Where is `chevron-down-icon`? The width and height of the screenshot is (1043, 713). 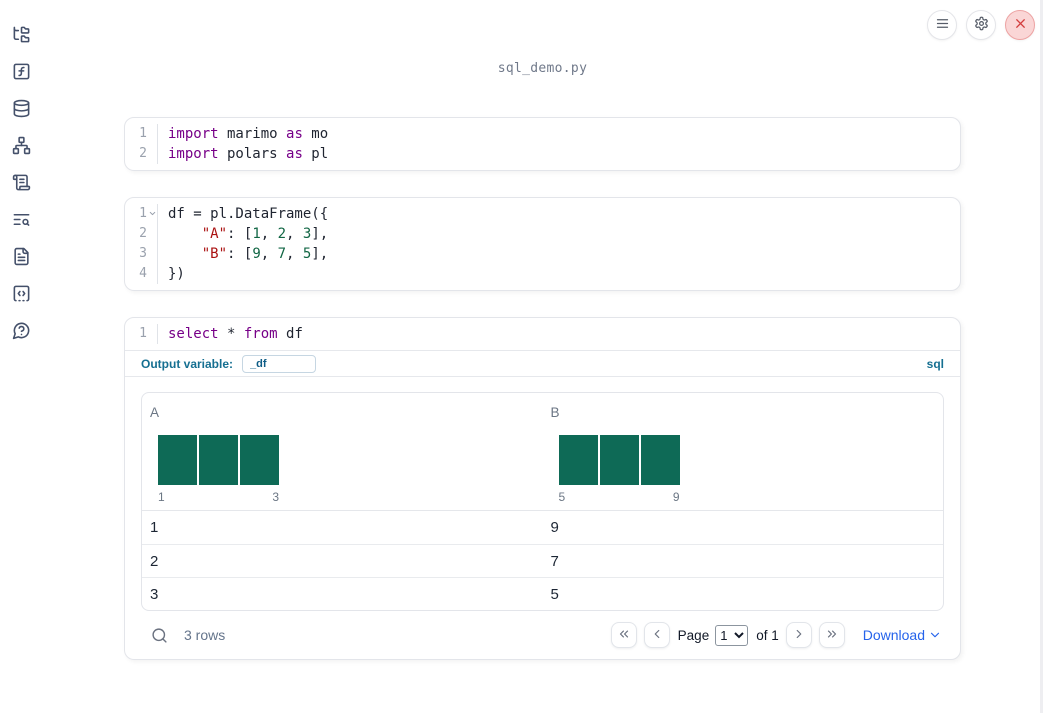 chevron-down-icon is located at coordinates (935, 635).